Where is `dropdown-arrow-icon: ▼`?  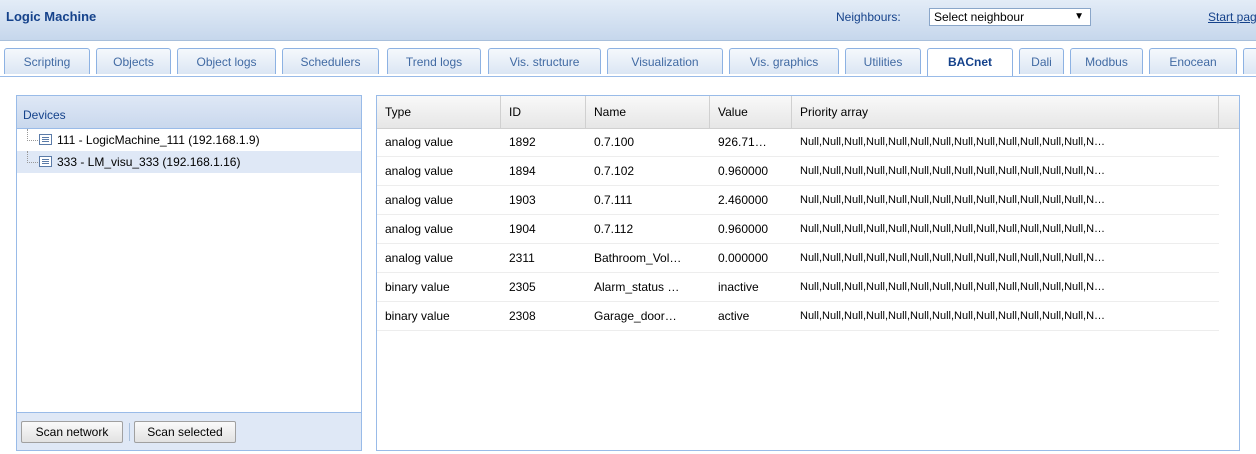
dropdown-arrow-icon: ▼ is located at coordinates (1079, 16).